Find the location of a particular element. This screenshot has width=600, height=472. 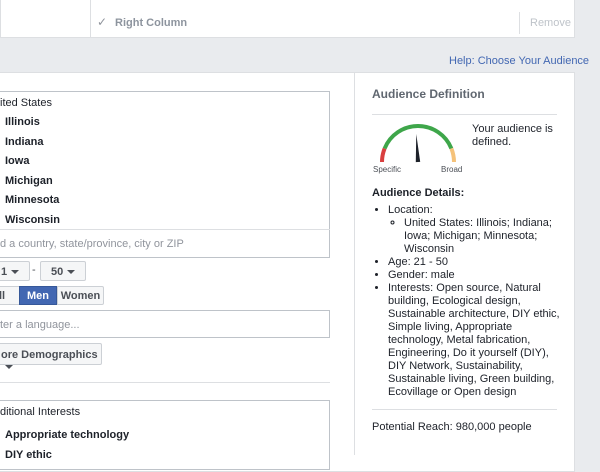

location-state: Iowa is located at coordinates (17, 161).